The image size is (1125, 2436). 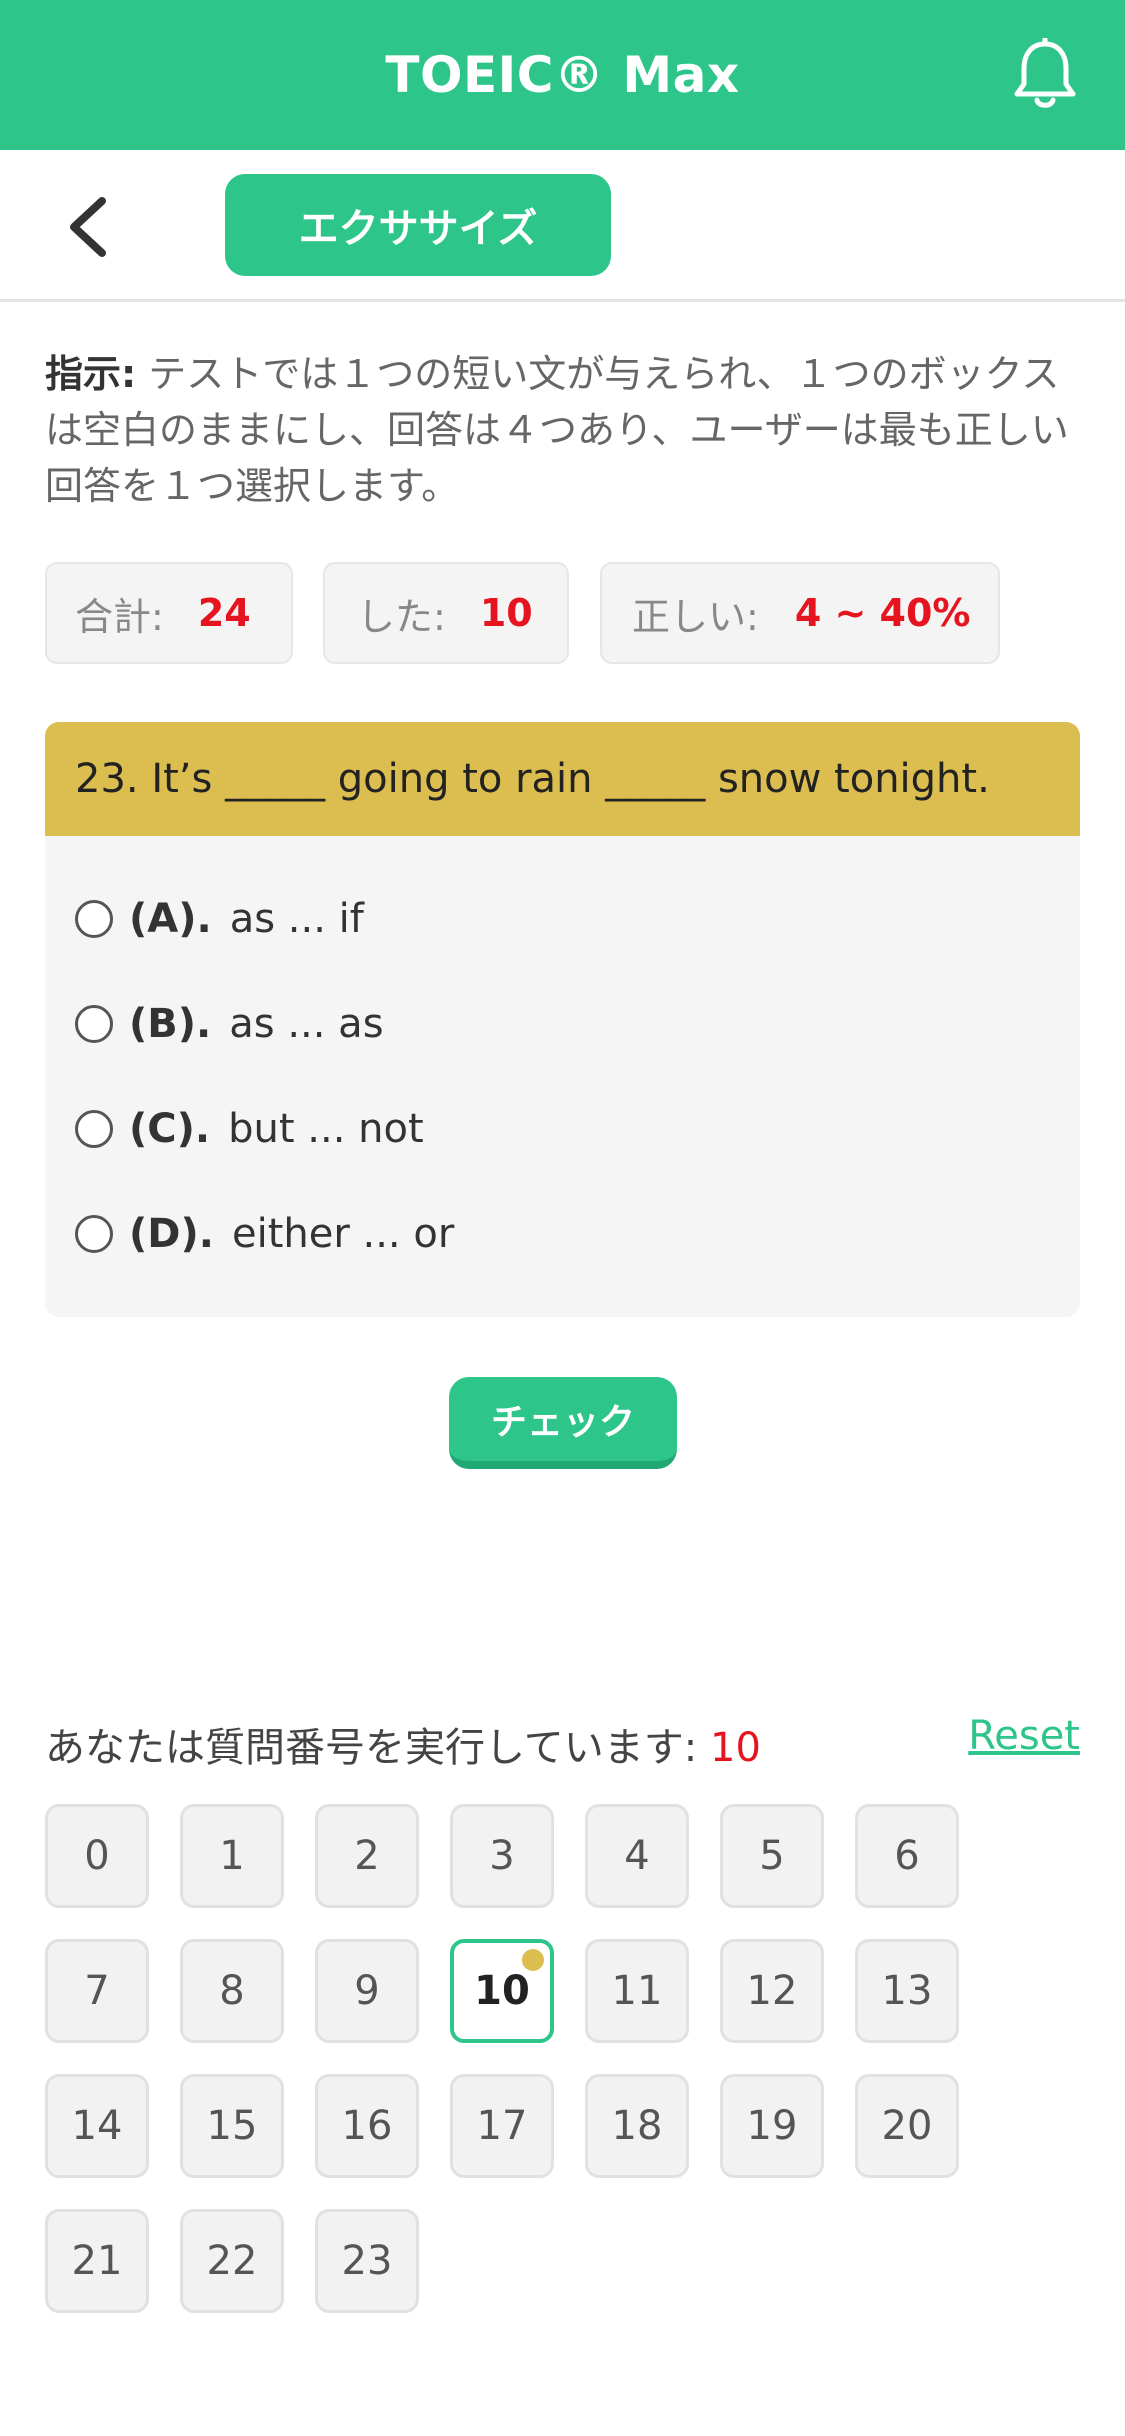 What do you see at coordinates (119, 616) in the screenshot?
I see `stat-total-label: 合計:` at bounding box center [119, 616].